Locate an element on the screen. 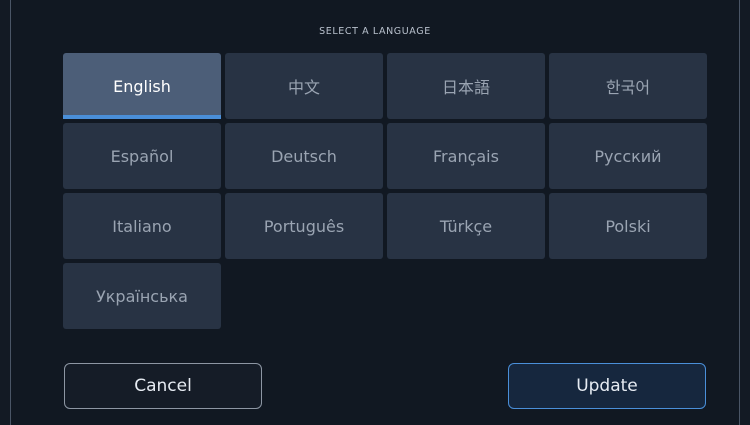  language-option-french: Français is located at coordinates (466, 156).